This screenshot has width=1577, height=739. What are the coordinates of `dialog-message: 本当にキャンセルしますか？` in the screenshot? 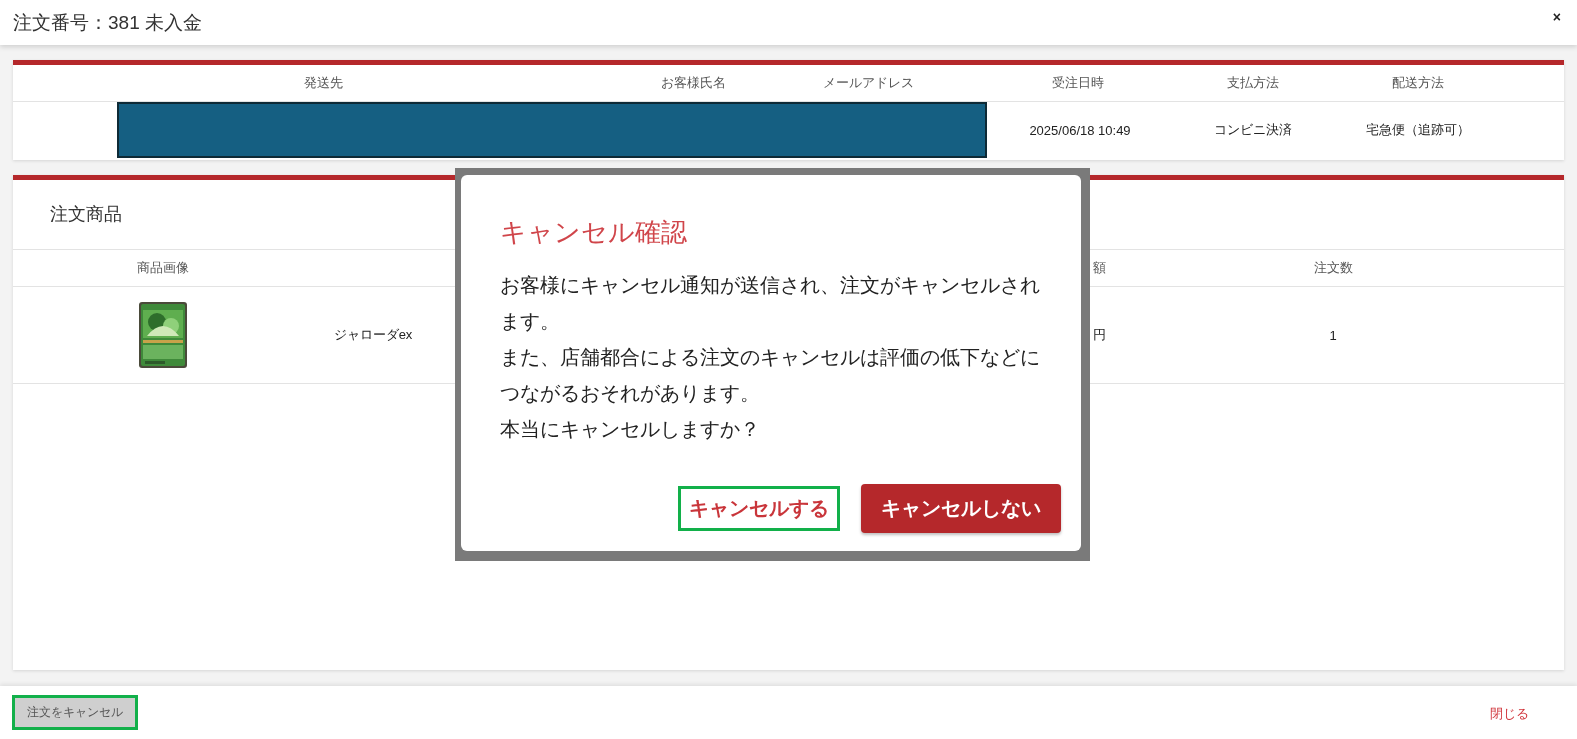 It's located at (630, 429).